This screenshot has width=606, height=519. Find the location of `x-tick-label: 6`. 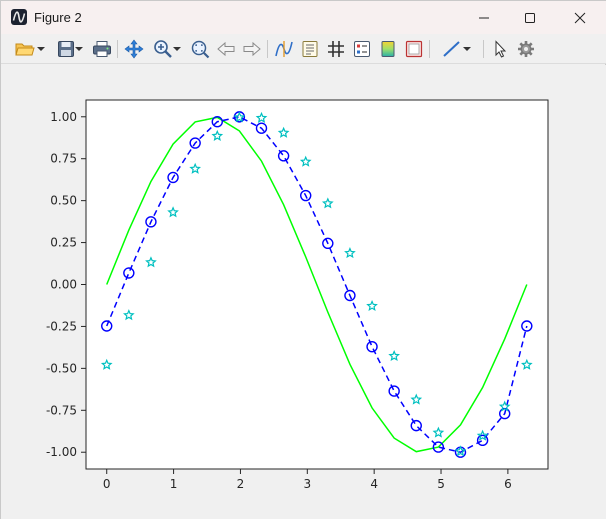

x-tick-label: 6 is located at coordinates (508, 484).